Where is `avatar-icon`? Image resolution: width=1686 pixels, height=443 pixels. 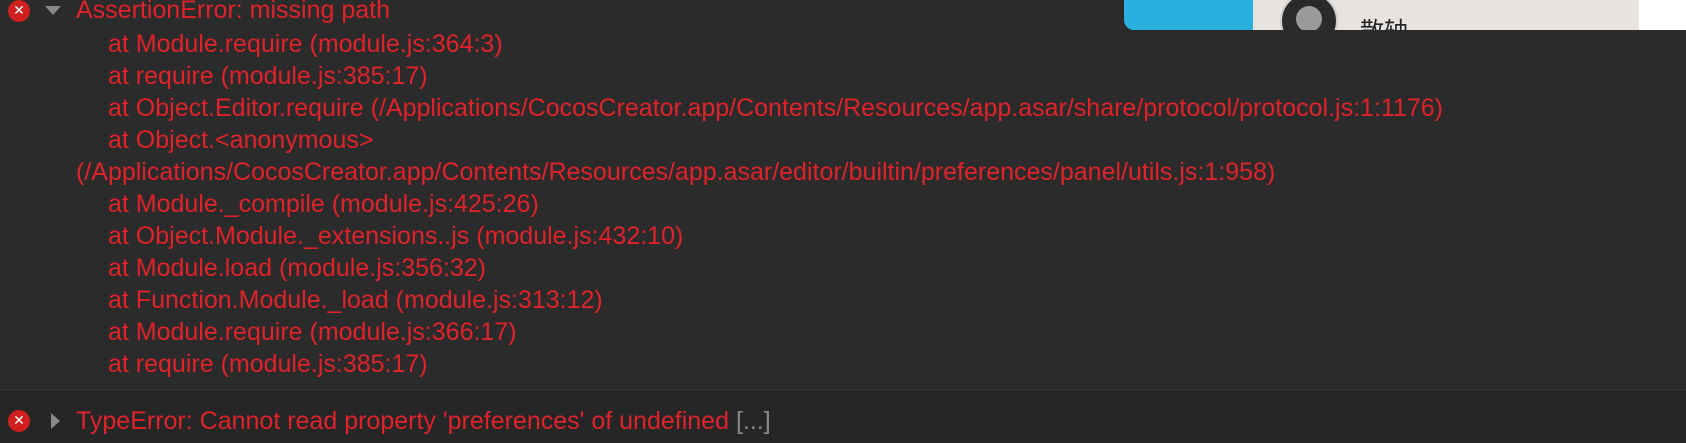
avatar-icon is located at coordinates (1309, 18).